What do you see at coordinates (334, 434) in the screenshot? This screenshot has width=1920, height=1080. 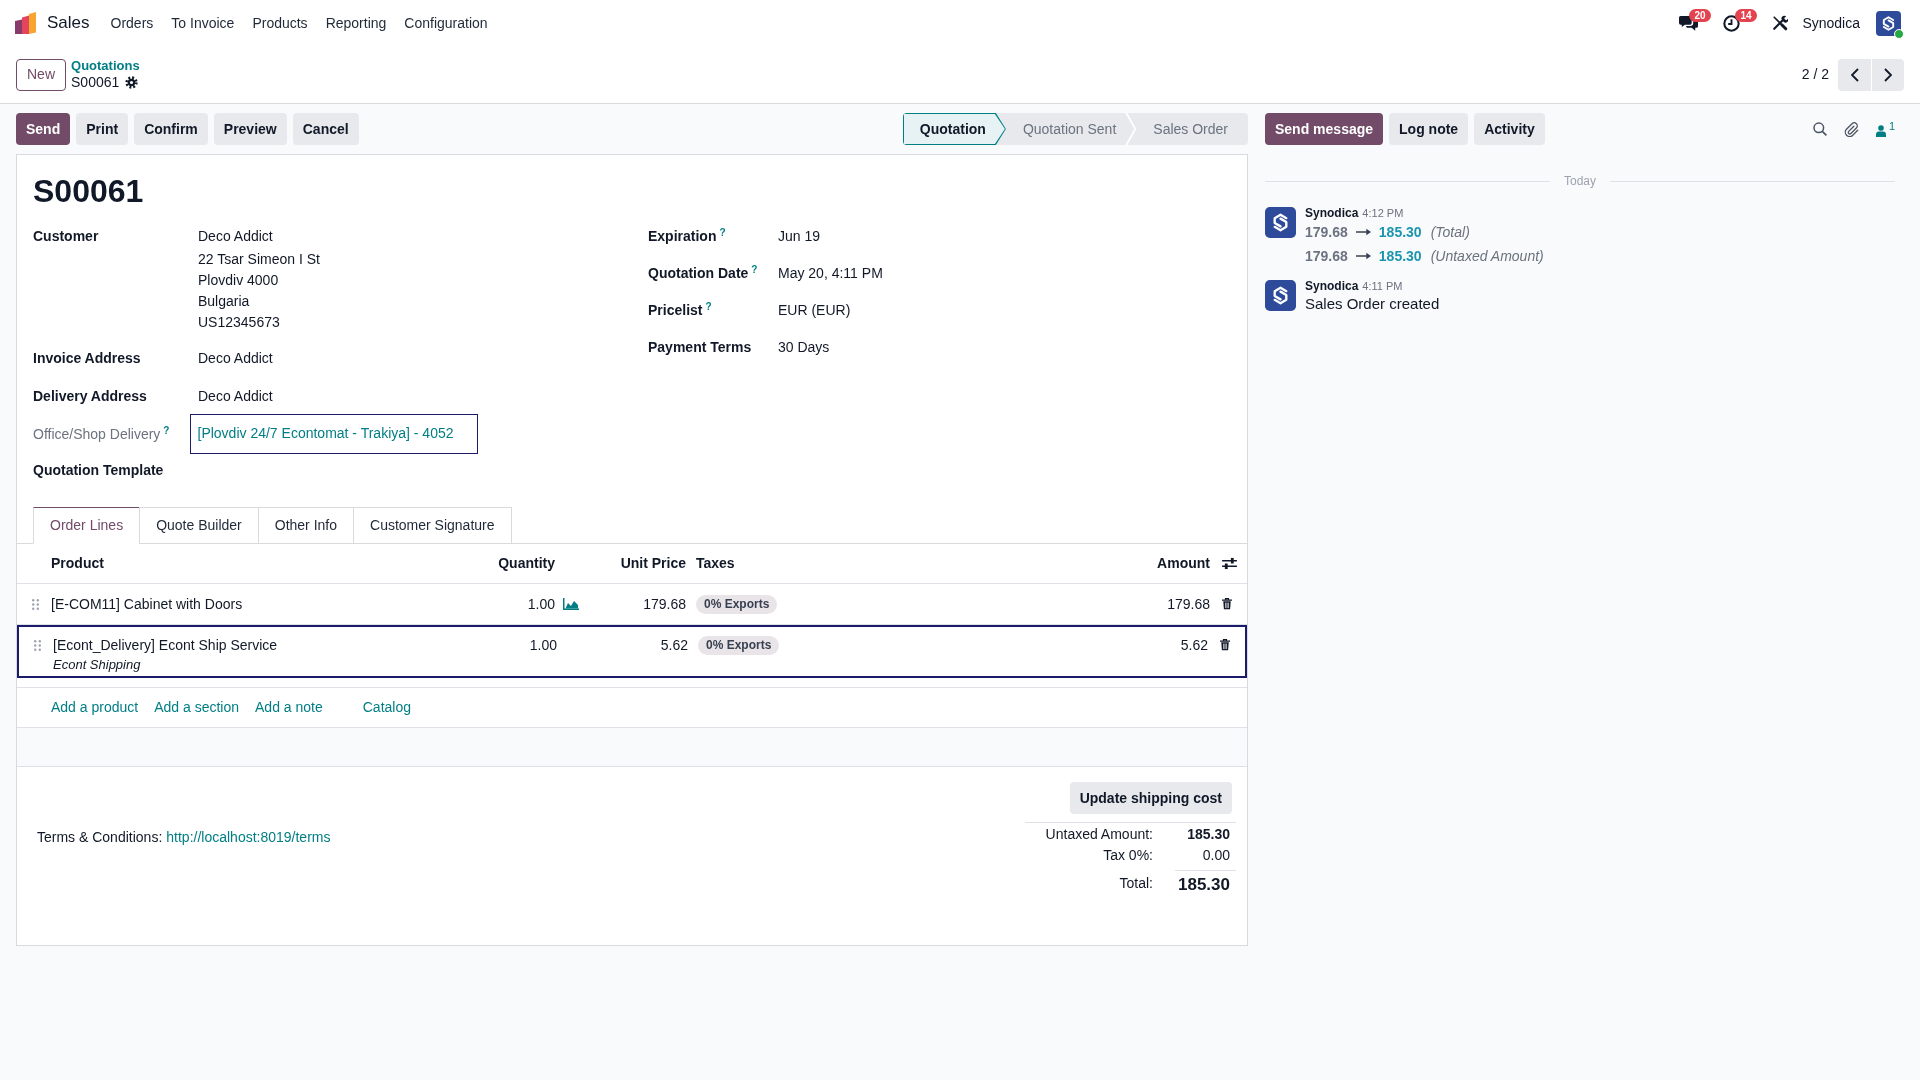 I see `delivery-point-field: [Plovdiv 24/7 Econtomat - Trakiya] - 4052` at bounding box center [334, 434].